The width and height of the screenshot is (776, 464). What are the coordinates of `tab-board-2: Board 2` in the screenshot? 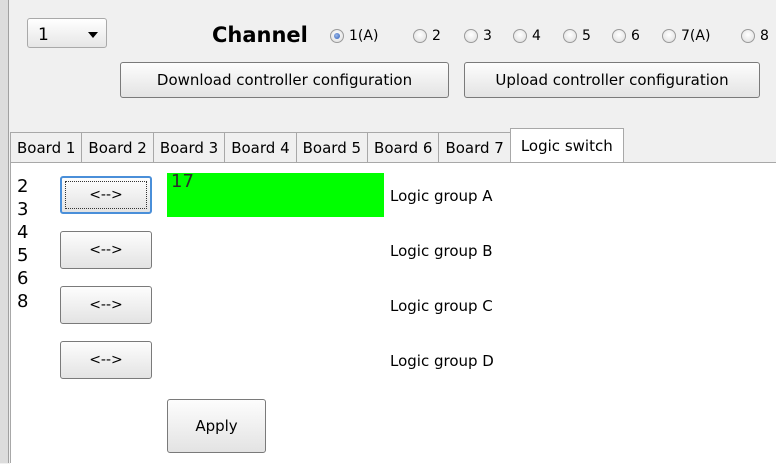 It's located at (117, 147).